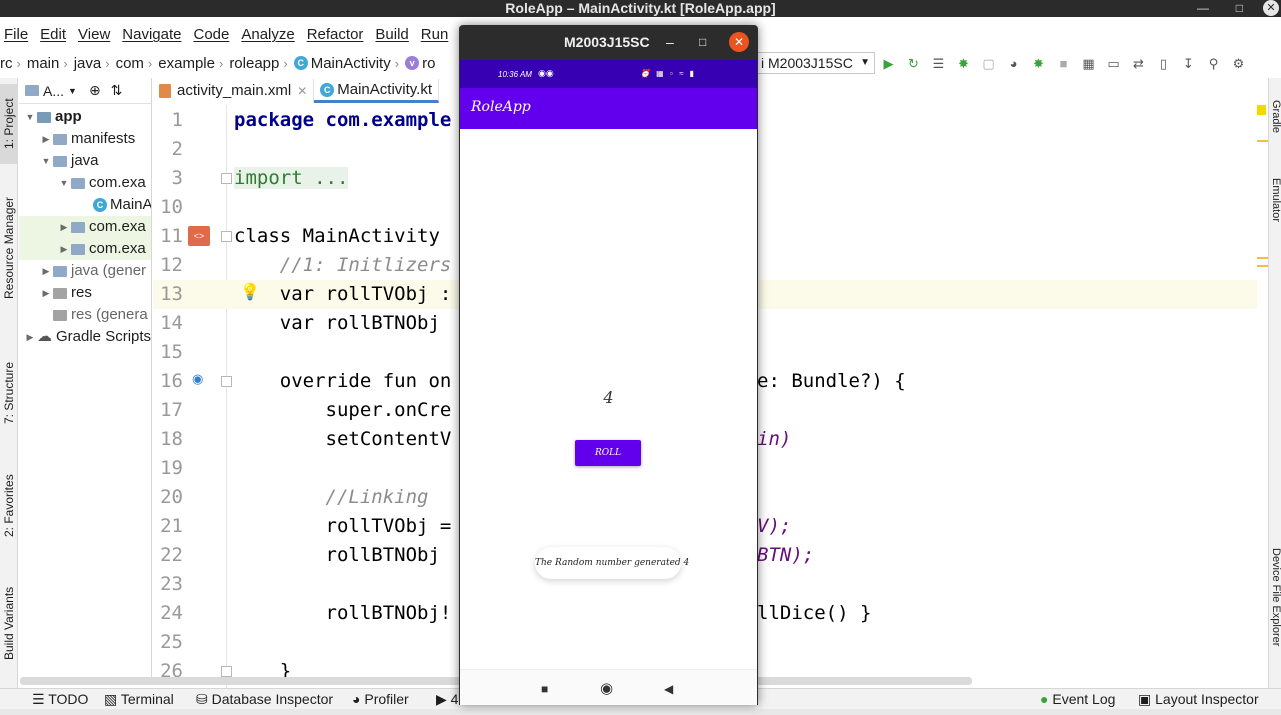  Describe the element at coordinates (9, 623) in the screenshot. I see `tab-build-variants: Build Variants` at that location.